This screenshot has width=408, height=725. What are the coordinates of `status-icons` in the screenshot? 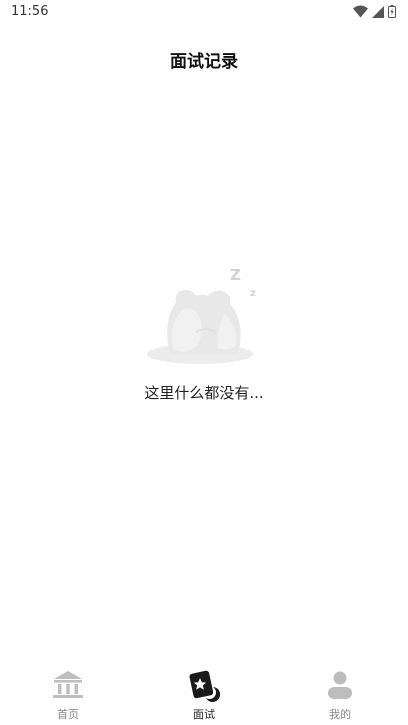 It's located at (374, 11).